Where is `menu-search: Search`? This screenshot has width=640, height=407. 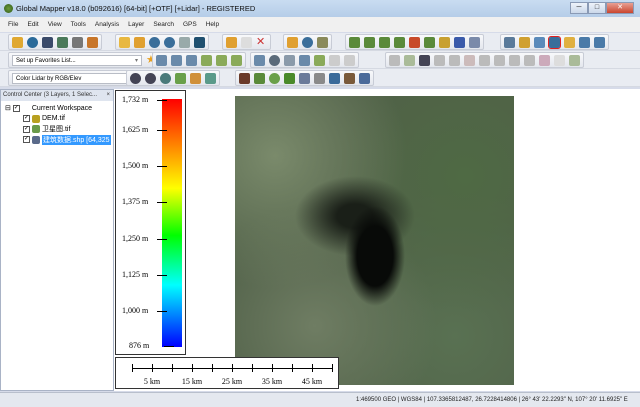
menu-search: Search is located at coordinates (163, 24).